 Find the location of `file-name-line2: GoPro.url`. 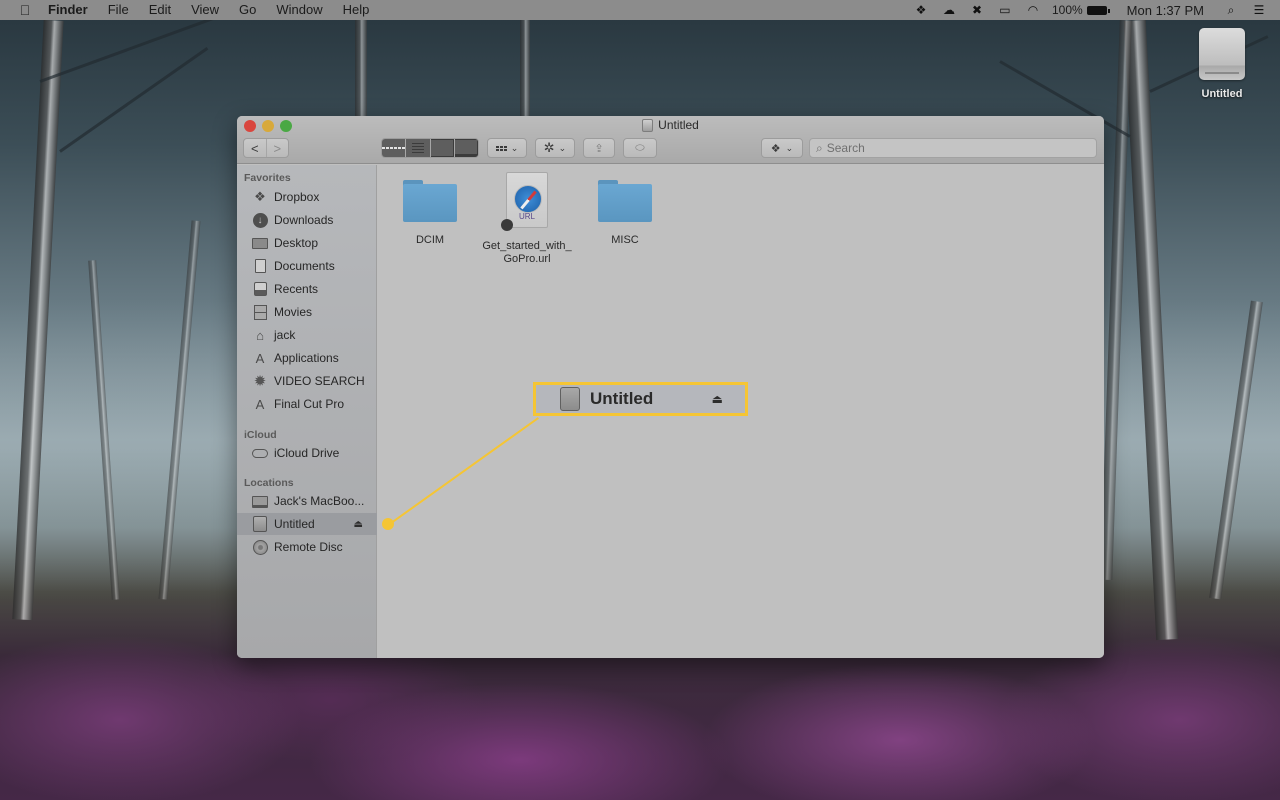

file-name-line2: GoPro.url is located at coordinates (527, 259).